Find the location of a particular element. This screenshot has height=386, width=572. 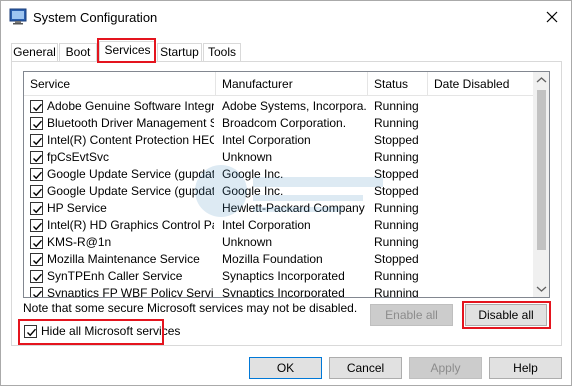

scrollbar-thumb is located at coordinates (541, 170).